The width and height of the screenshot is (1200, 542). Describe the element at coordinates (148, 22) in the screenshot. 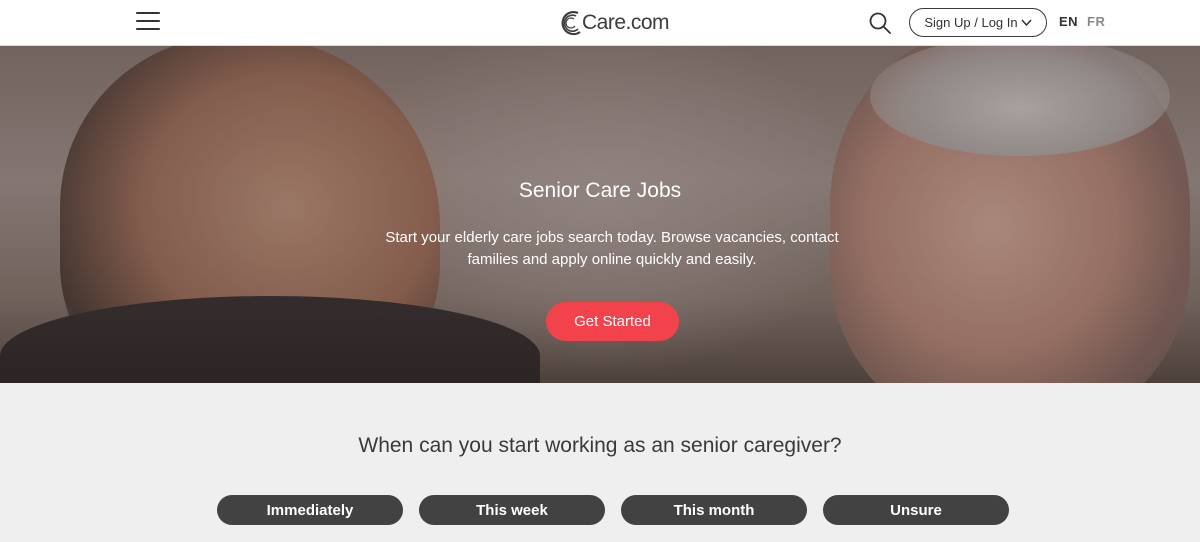

I see `hamburger-menu-icon` at that location.